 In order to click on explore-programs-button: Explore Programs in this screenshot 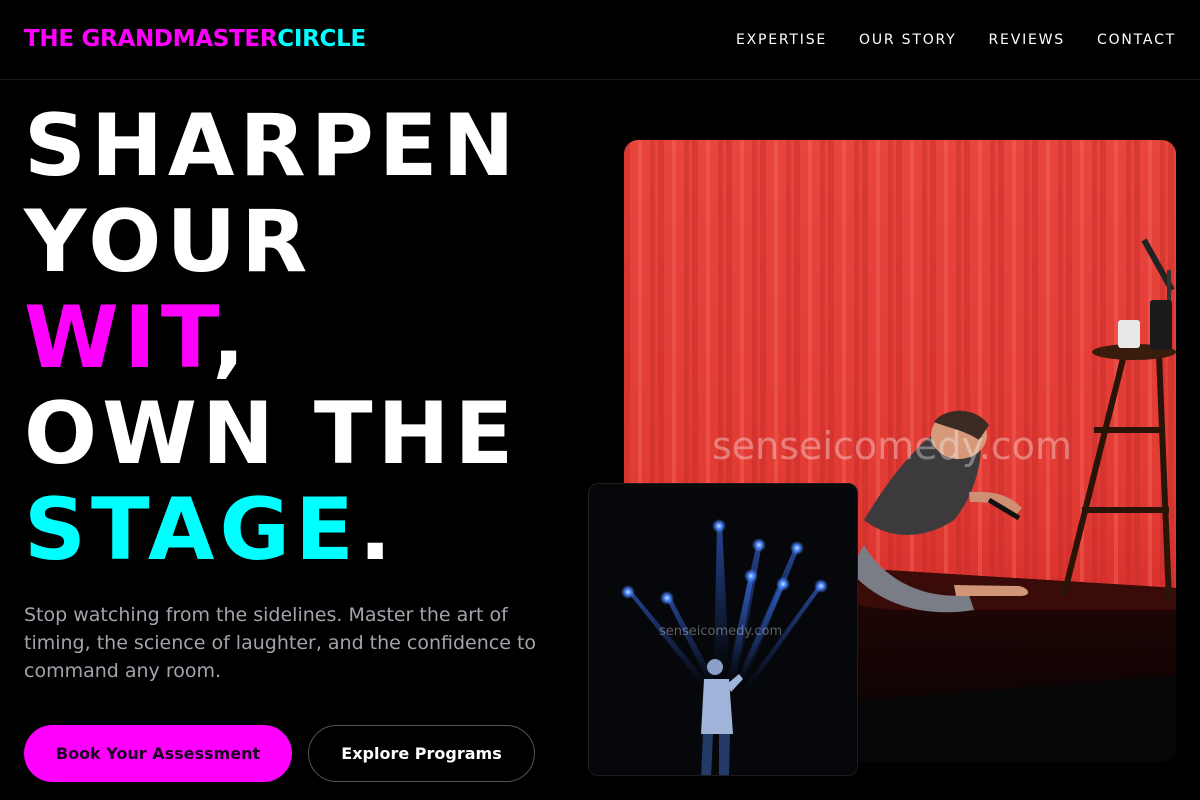, I will do `click(421, 753)`.